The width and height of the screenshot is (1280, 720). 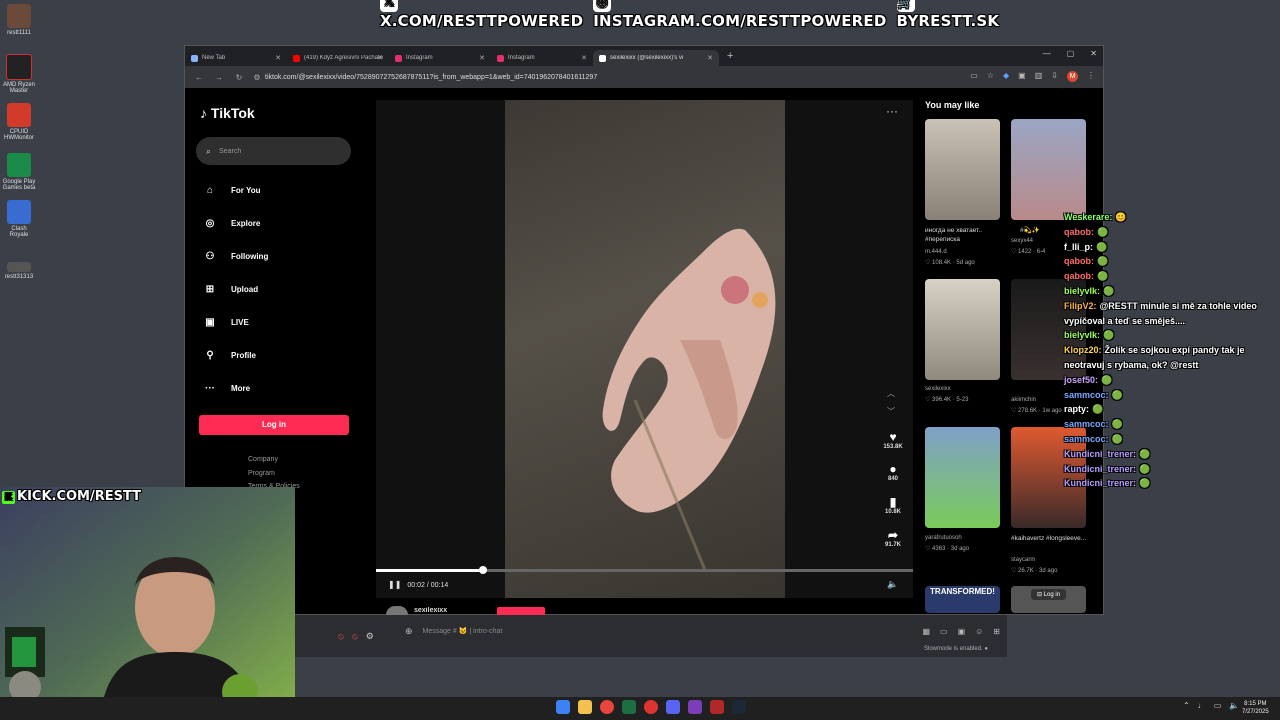 I want to click on tab-instagram-1: Instagram ✕, so click(x=440, y=58).